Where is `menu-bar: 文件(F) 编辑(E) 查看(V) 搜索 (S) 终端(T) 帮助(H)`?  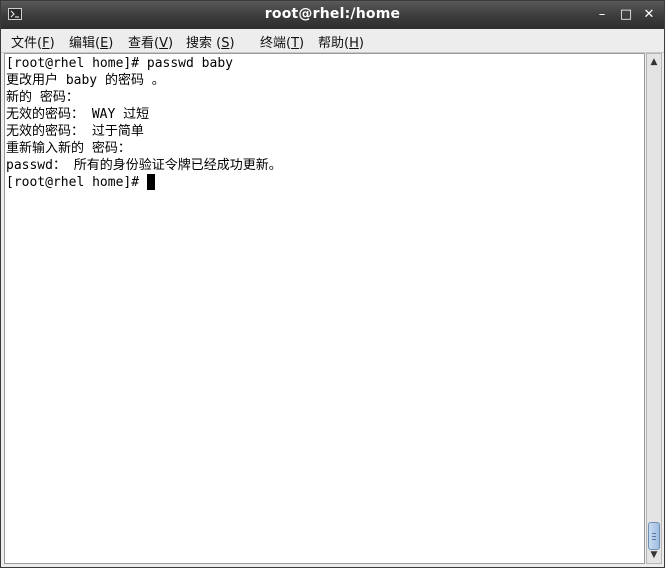 menu-bar: 文件(F) 编辑(E) 查看(V) 搜索 (S) 终端(T) 帮助(H) is located at coordinates (332, 41).